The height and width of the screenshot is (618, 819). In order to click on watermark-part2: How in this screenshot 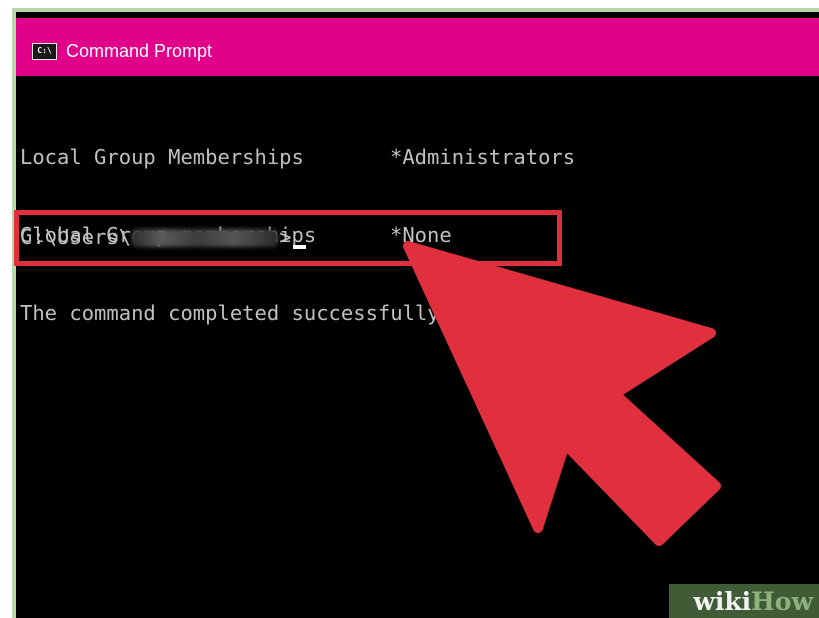, I will do `click(782, 601)`.